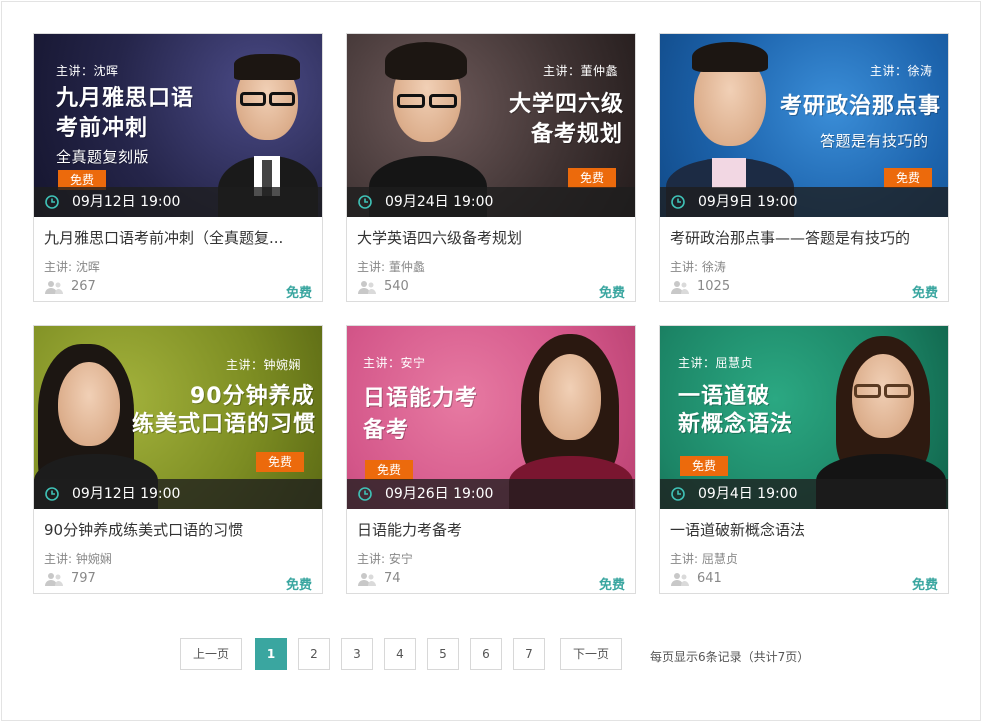 Image resolution: width=984 pixels, height=724 pixels. Describe the element at coordinates (392, 578) in the screenshot. I see `view-count-value: 74` at that location.